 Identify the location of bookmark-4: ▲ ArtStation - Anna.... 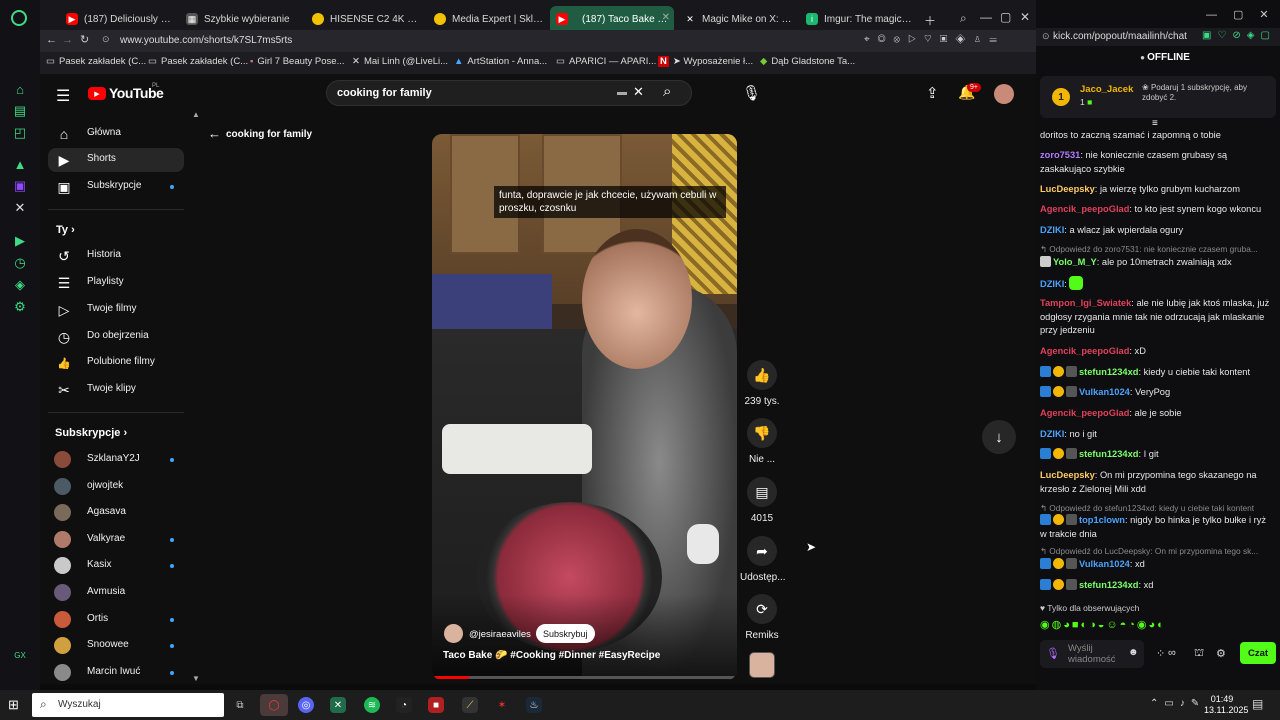
(500, 61).